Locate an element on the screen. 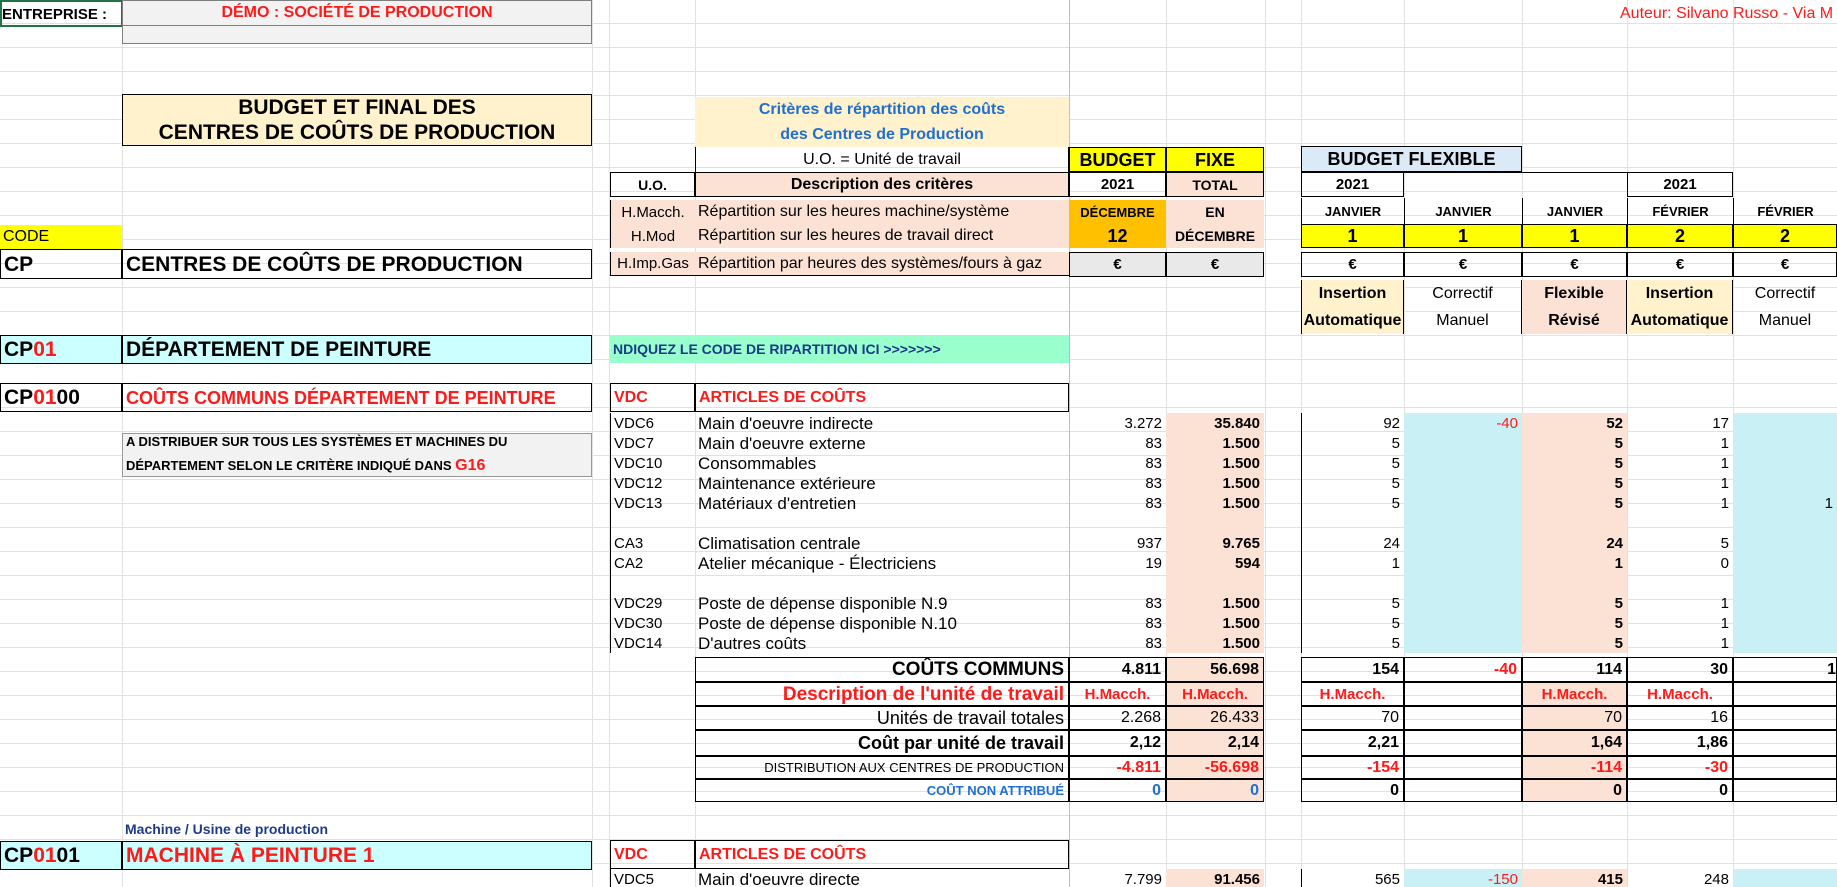 The width and height of the screenshot is (1837, 887). cost-row-flex-3: 52 is located at coordinates (1574, 423).